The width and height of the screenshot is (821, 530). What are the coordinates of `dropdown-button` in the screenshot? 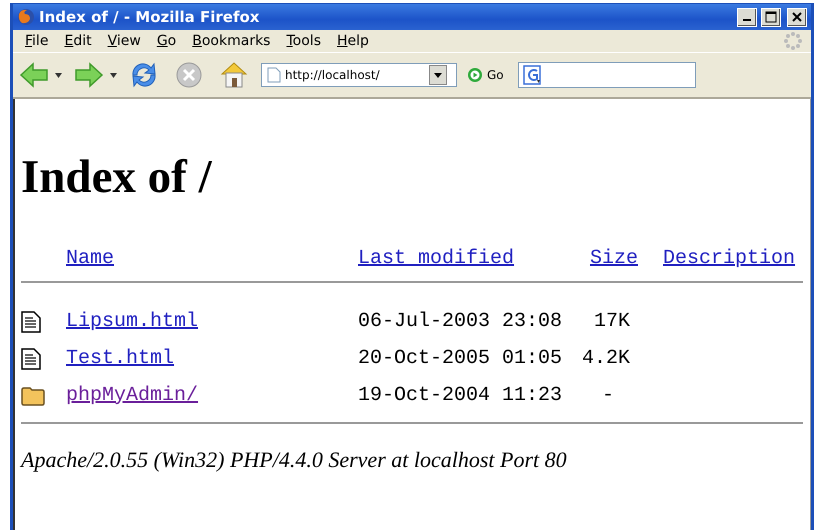 It's located at (438, 75).